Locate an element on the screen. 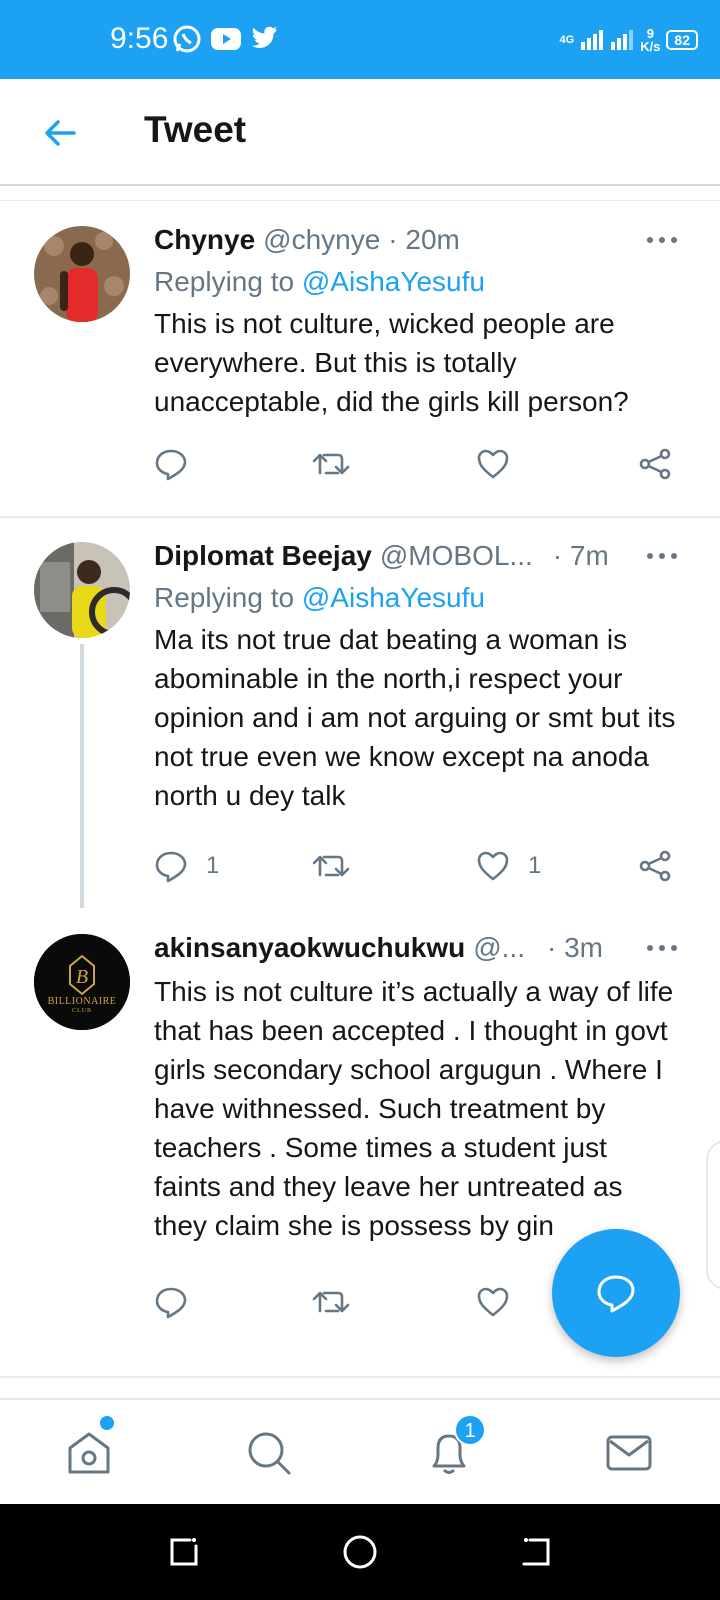  home-unread-dot is located at coordinates (107, 1423).